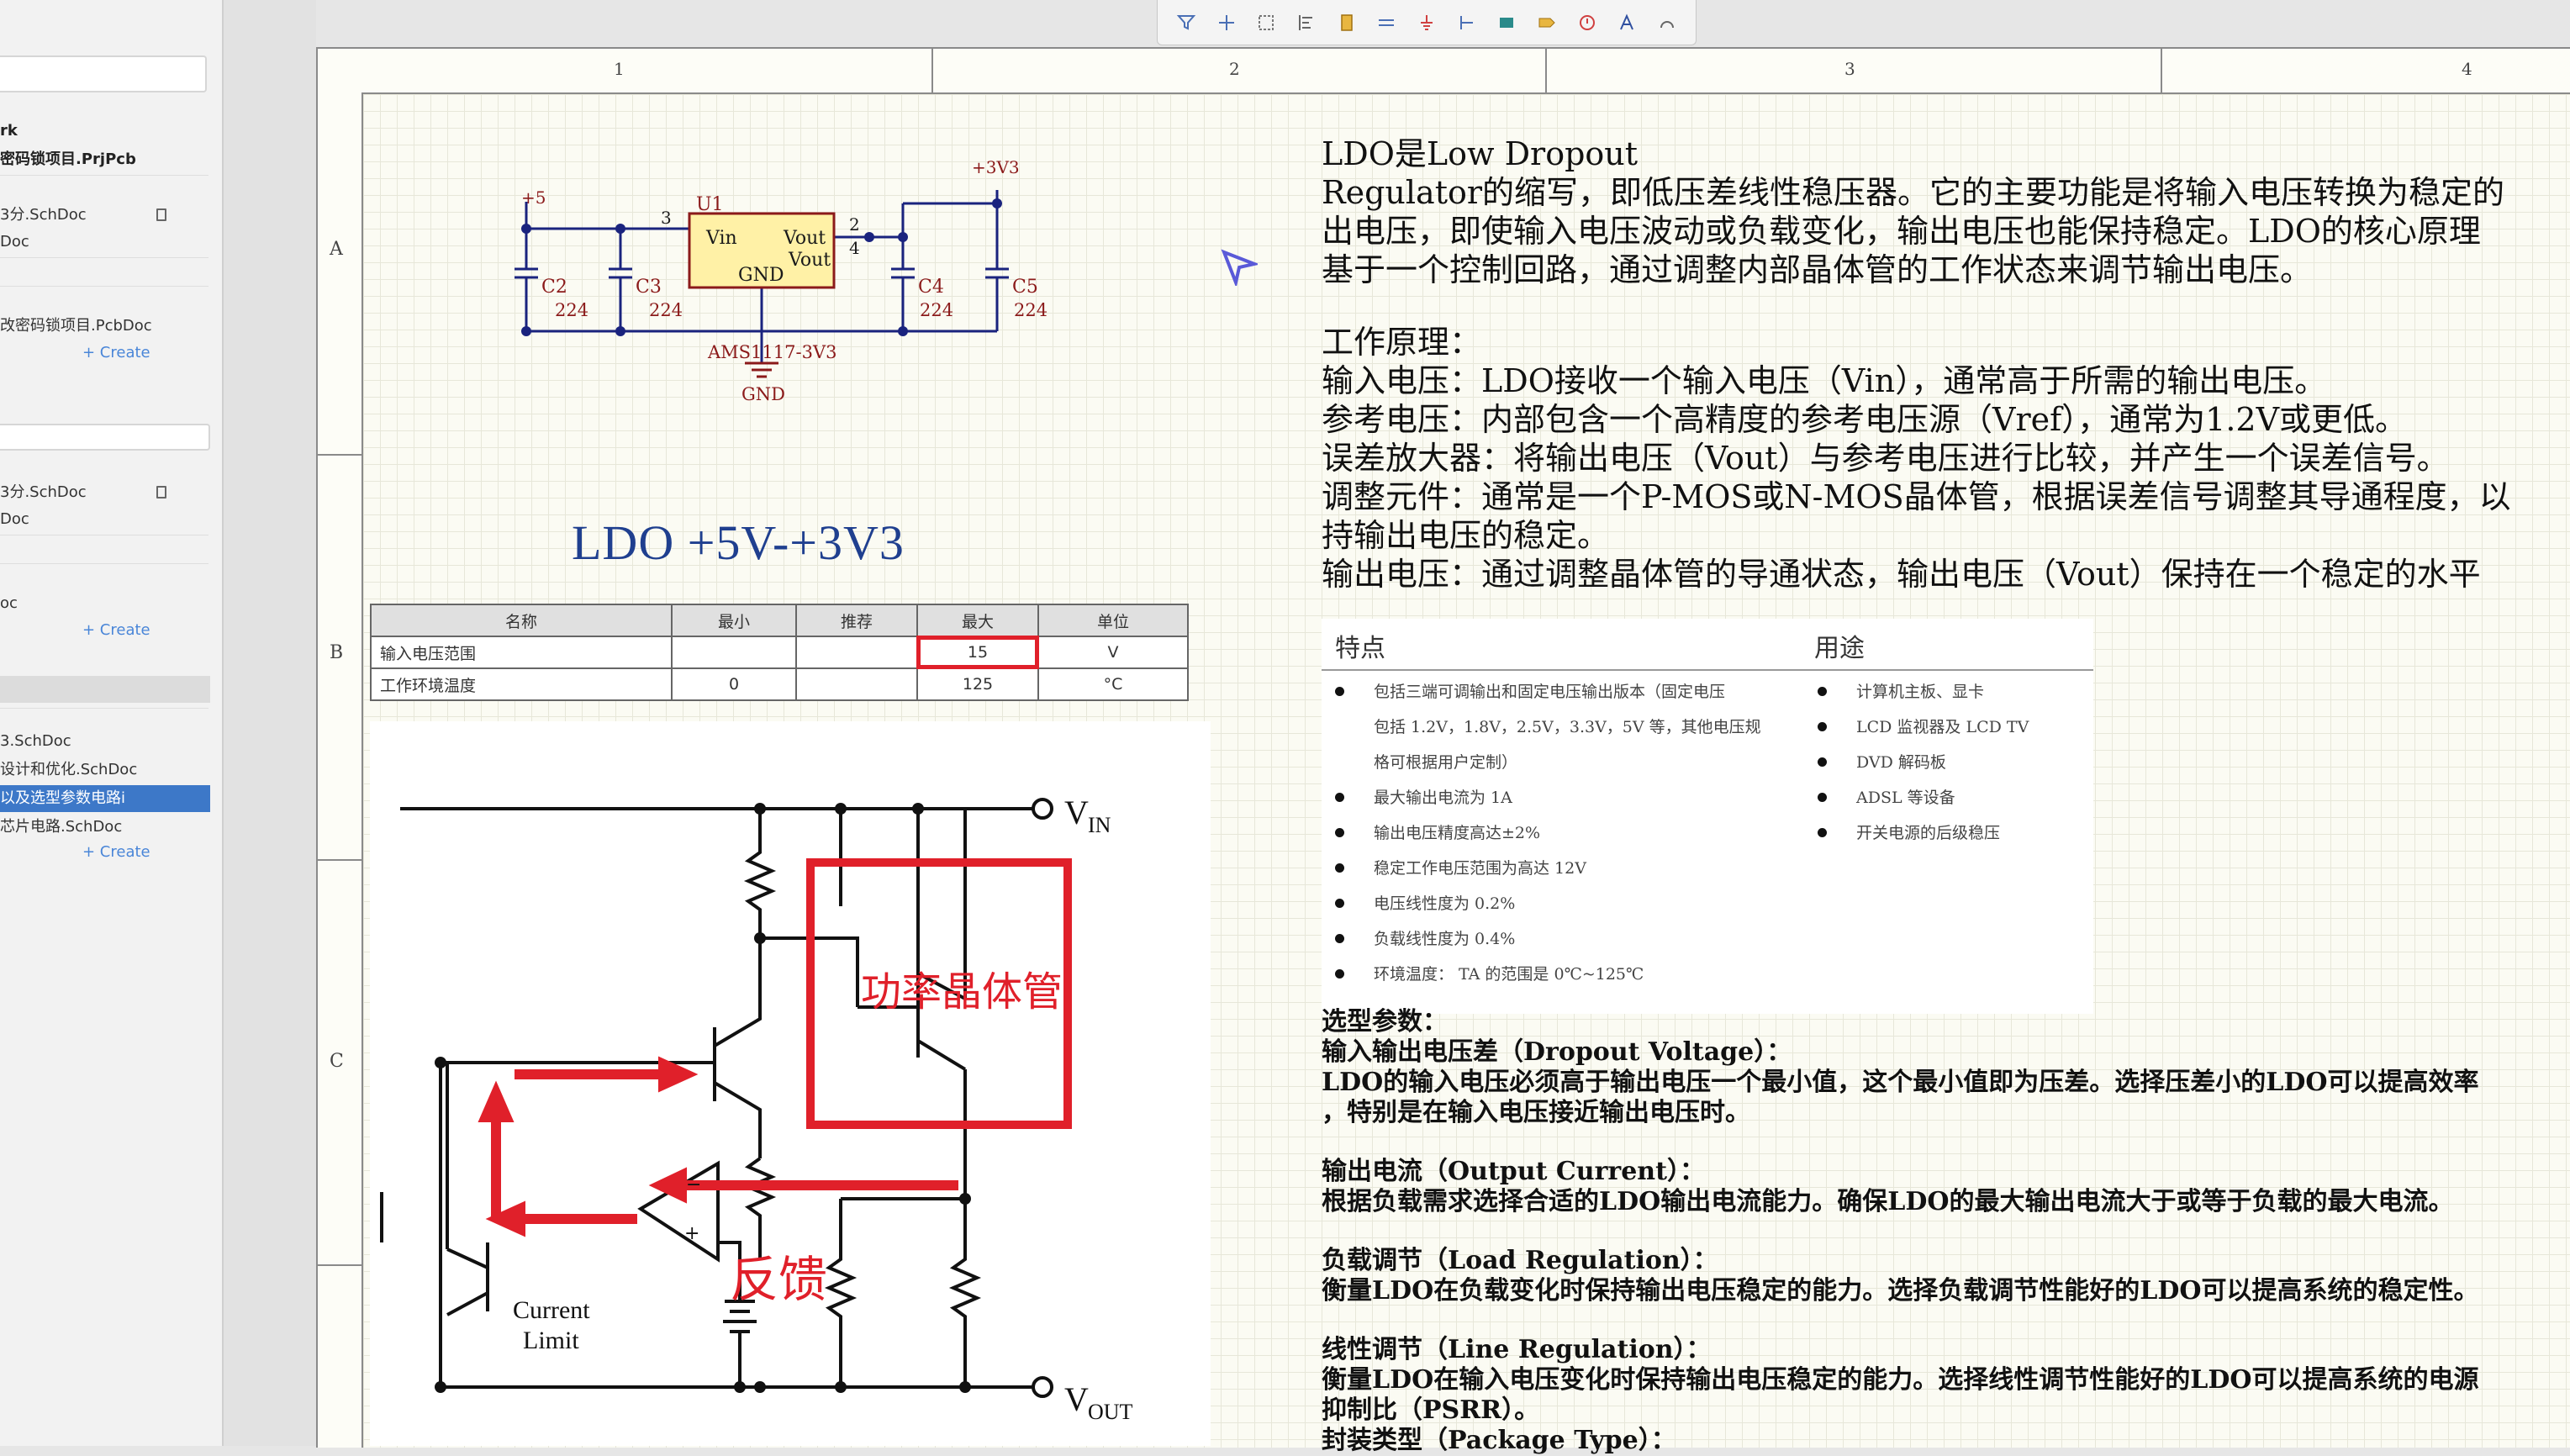 This screenshot has width=2570, height=1456. What do you see at coordinates (1514, 1171) in the screenshot?
I see `sel-line: 输出电流（Output Current）：` at bounding box center [1514, 1171].